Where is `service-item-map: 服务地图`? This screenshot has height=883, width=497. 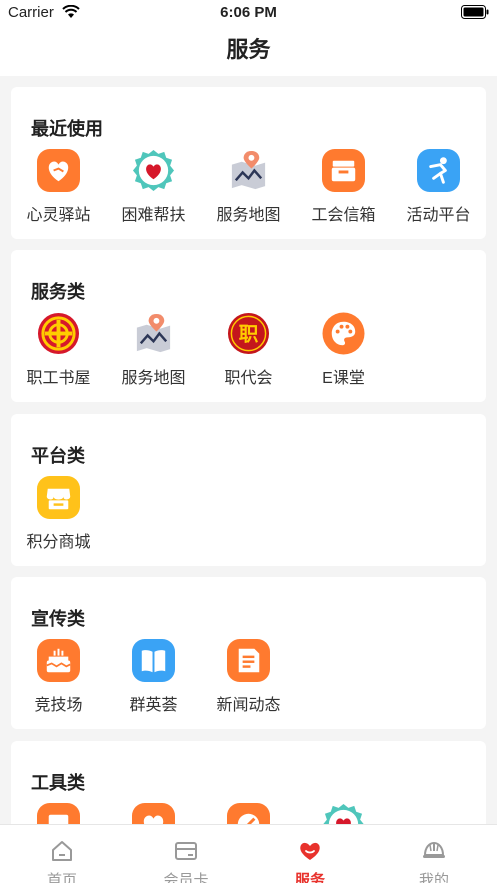 service-item-map: 服务地图 is located at coordinates (248, 188).